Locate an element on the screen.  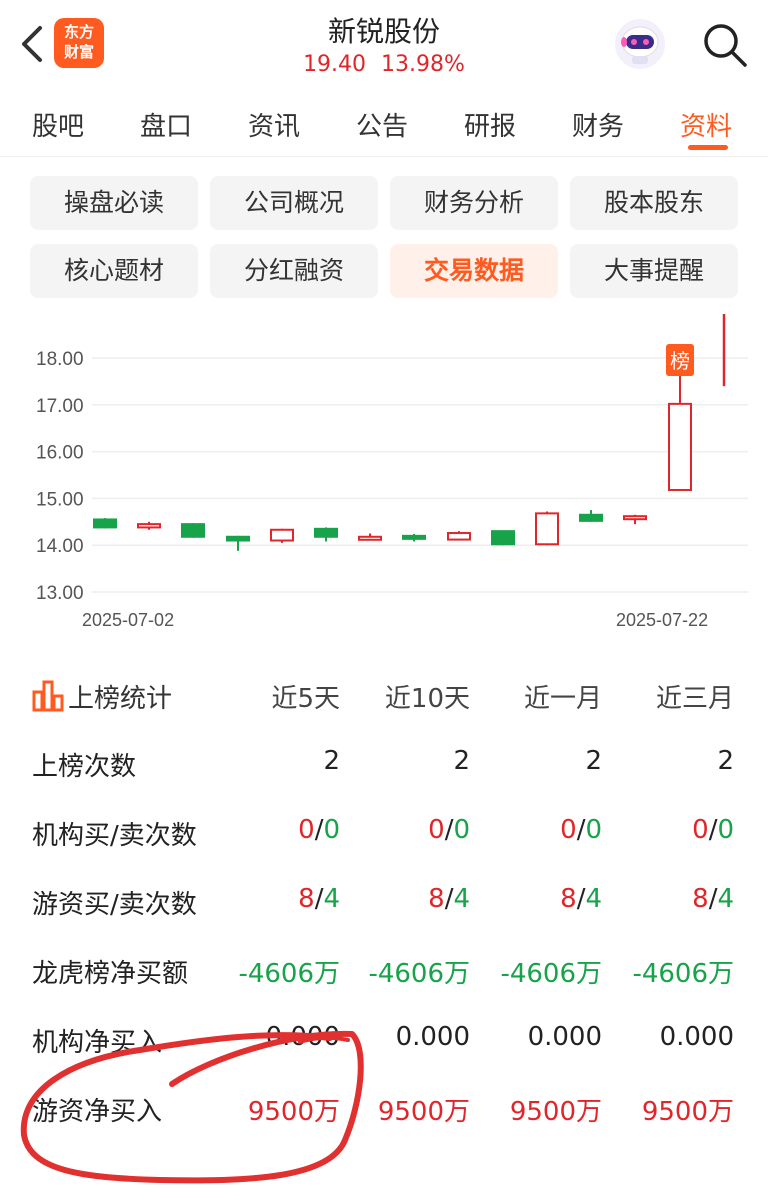
stock-change: 13.98% is located at coordinates (423, 64).